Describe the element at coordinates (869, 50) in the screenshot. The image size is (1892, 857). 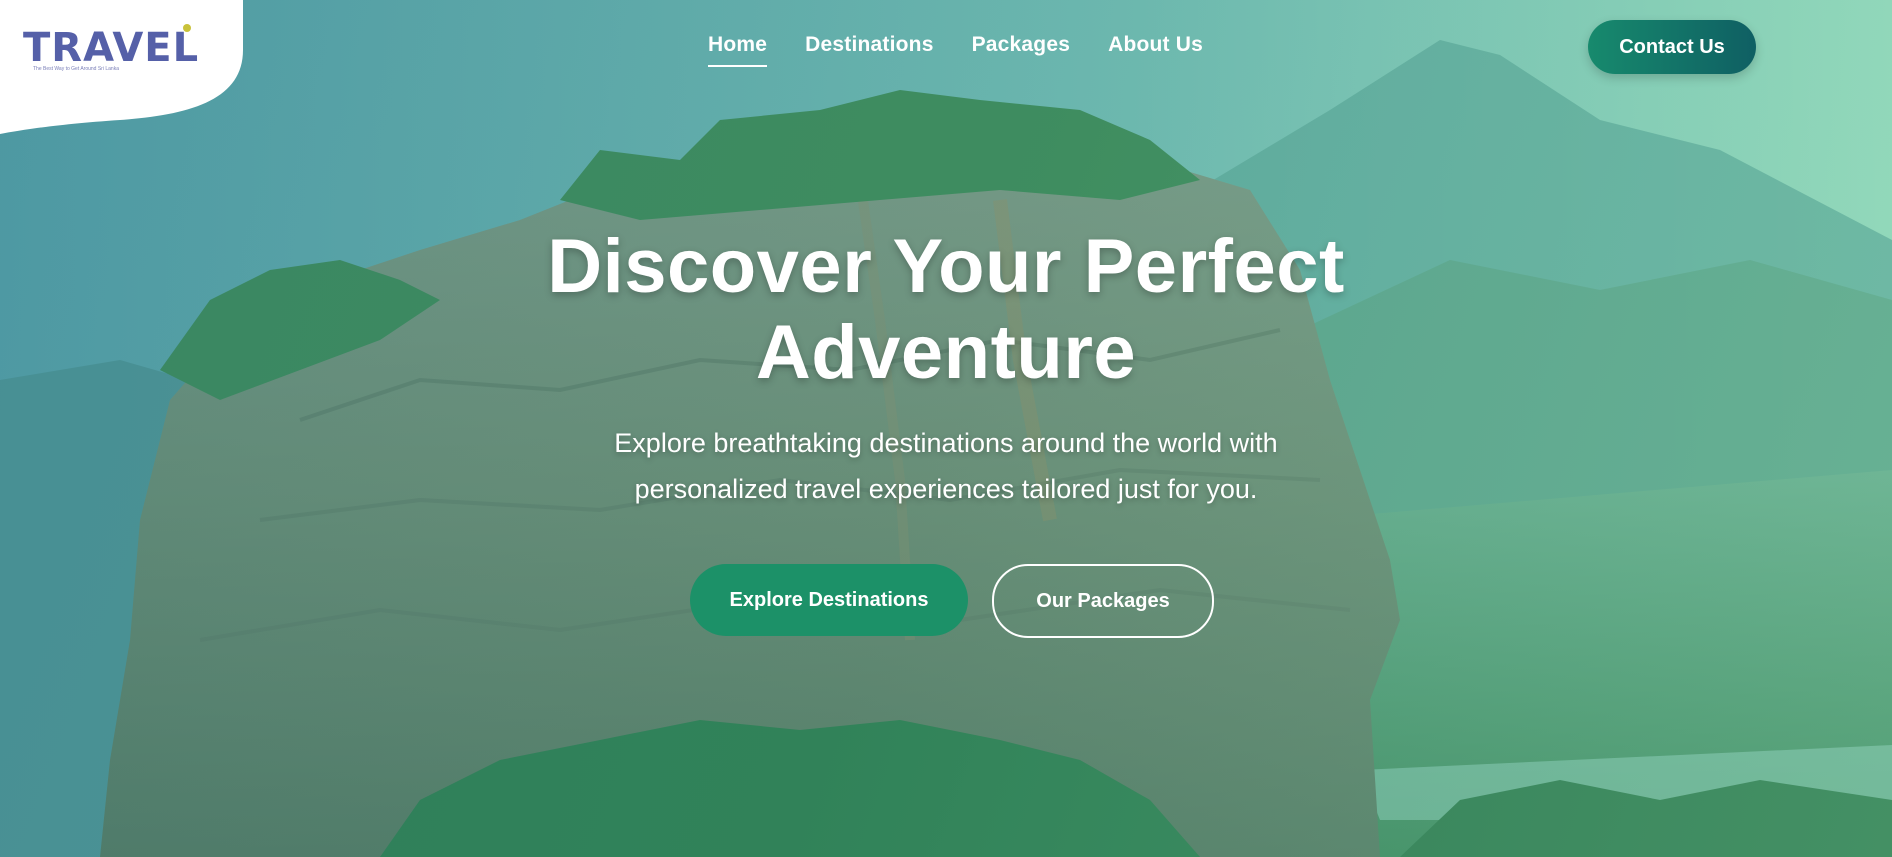
I see `nav-item-destinations: Destinations` at that location.